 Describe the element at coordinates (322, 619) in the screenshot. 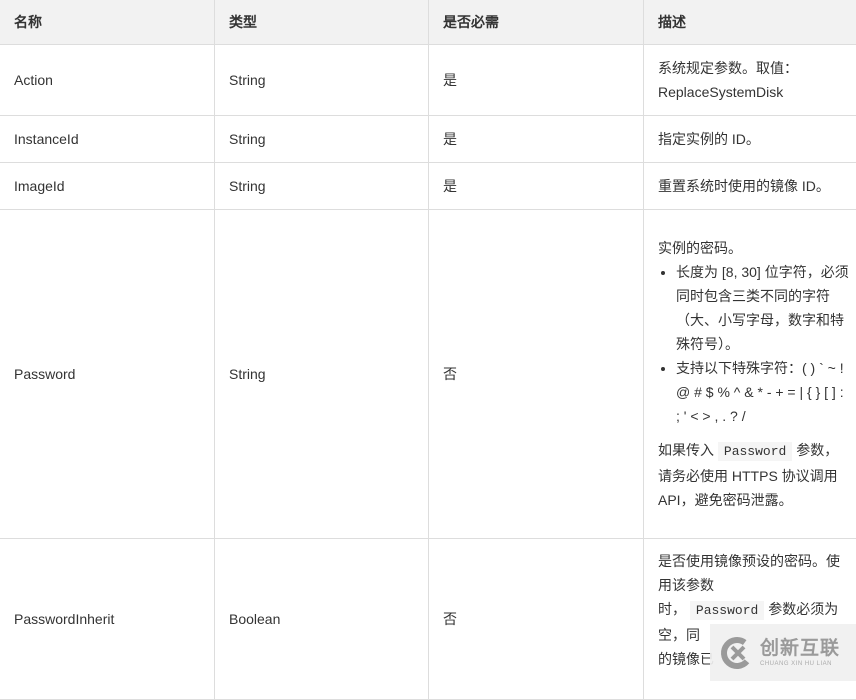

I see `param-type: Boolean` at that location.